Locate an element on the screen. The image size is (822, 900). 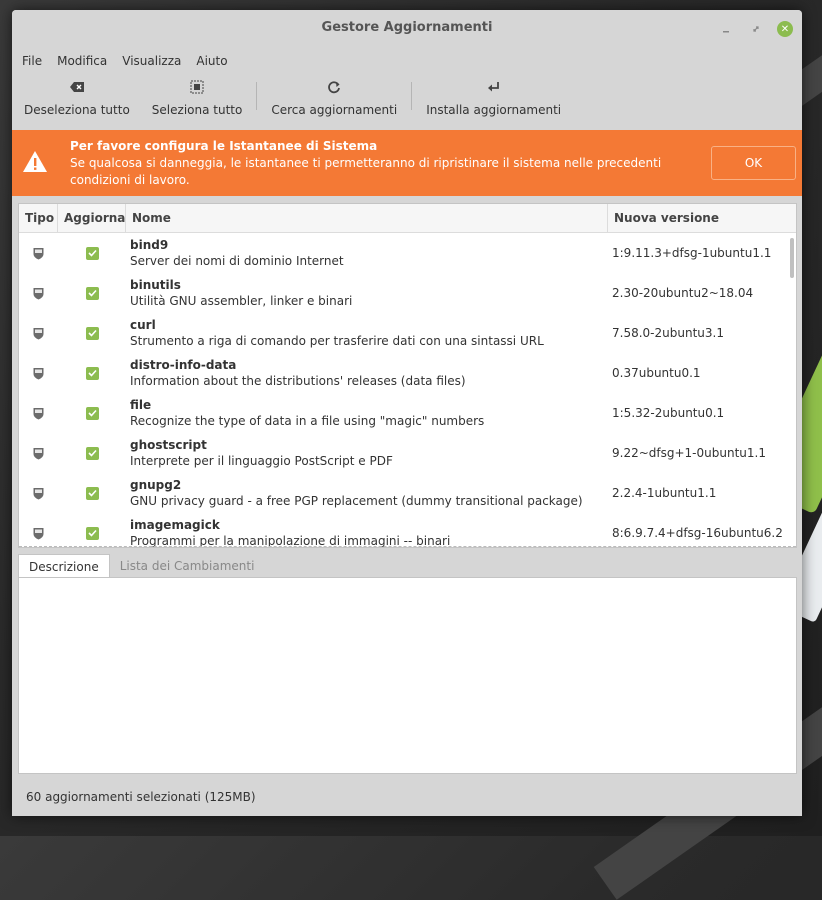
menu-modifica: Modifica is located at coordinates (85, 61).